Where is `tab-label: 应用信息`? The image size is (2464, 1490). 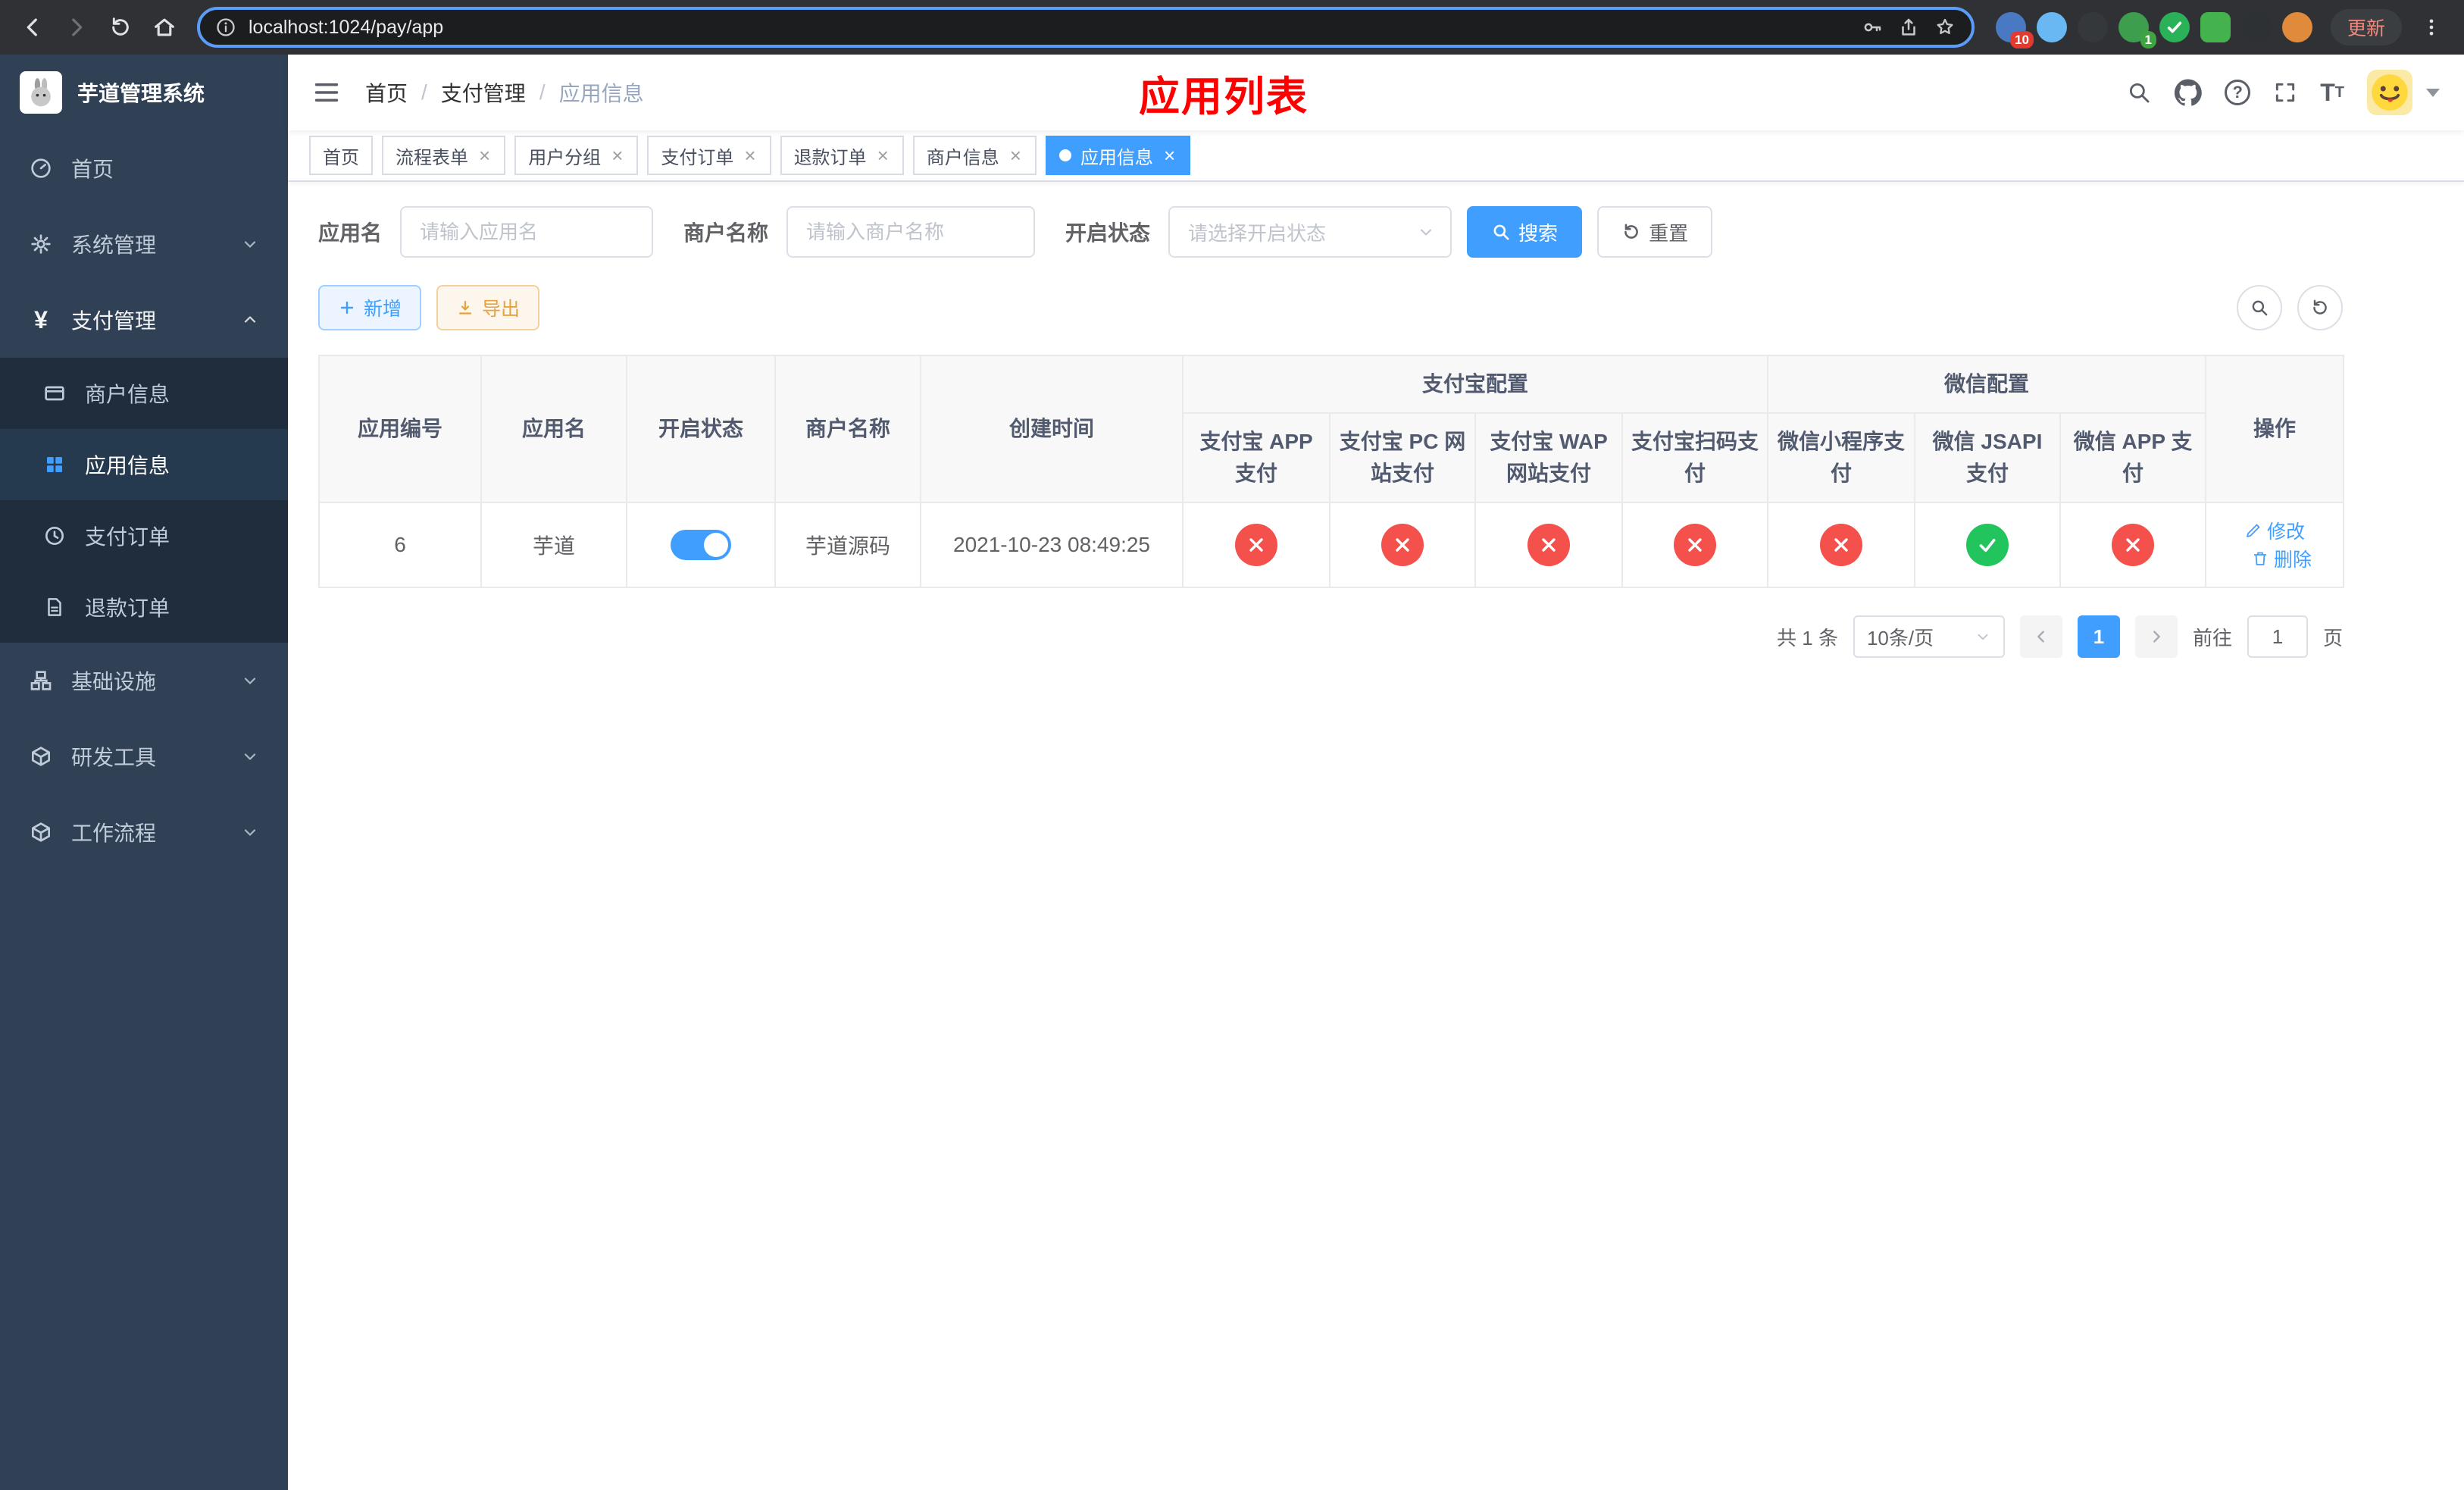 tab-label: 应用信息 is located at coordinates (1116, 157).